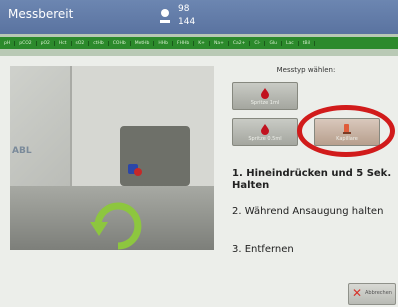  What do you see at coordinates (307, 43) in the screenshot?
I see `parameter-label: tBil` at bounding box center [307, 43].